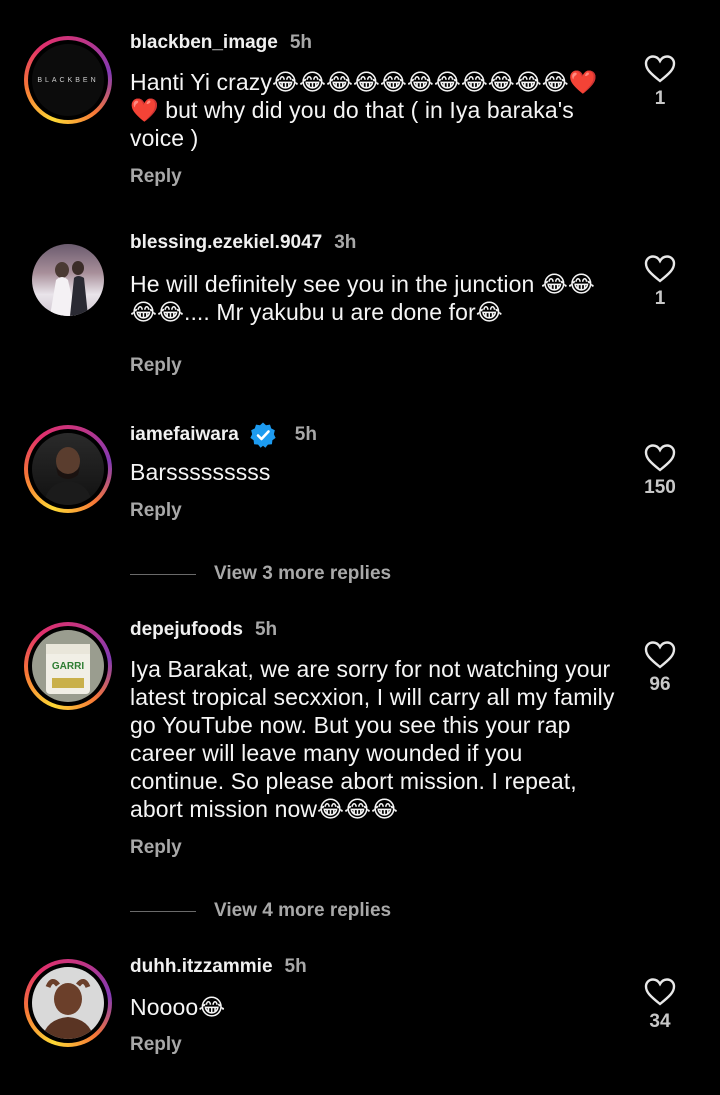 This screenshot has height=1095, width=720. I want to click on verified-badge-icon, so click(263, 435).